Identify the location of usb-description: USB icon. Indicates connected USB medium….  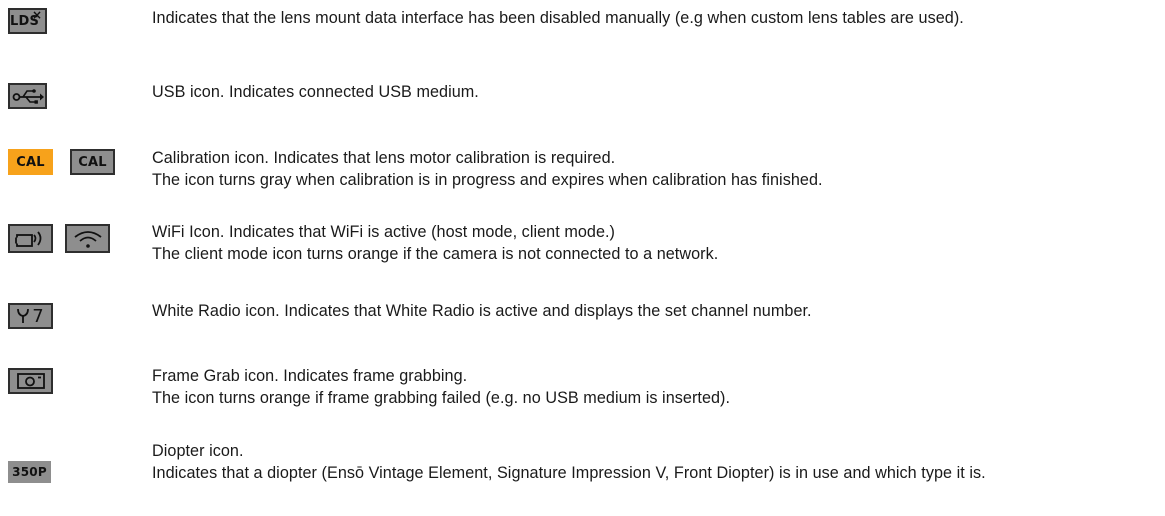
(315, 92).